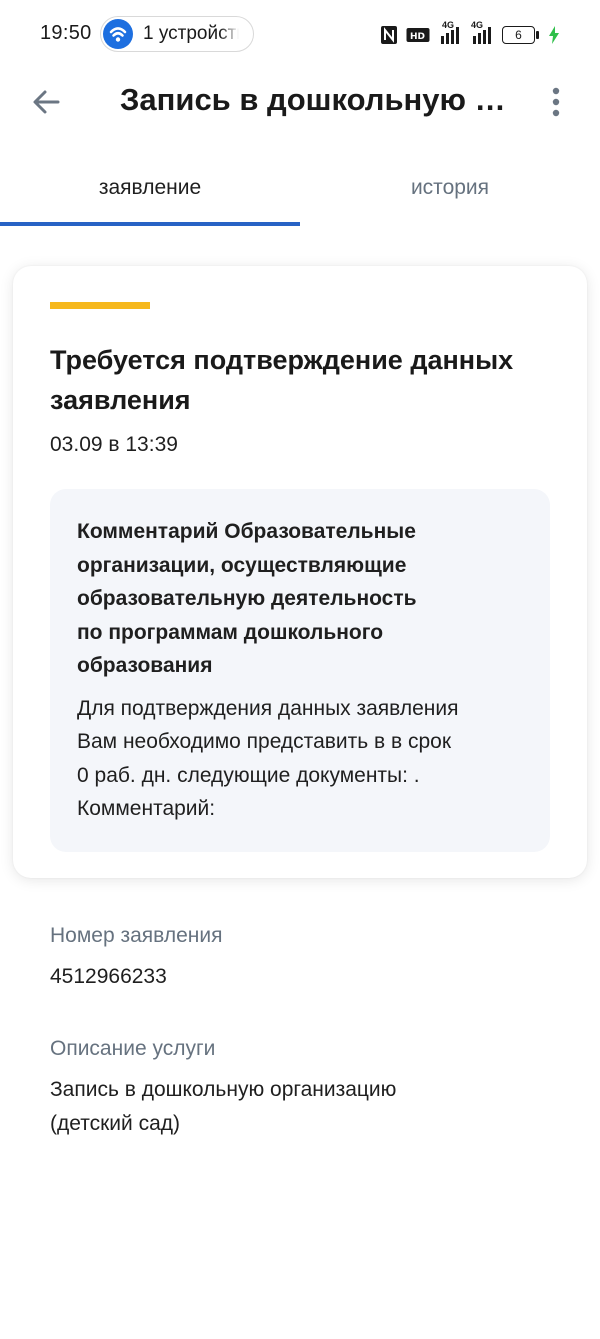 The height and width of the screenshot is (1339, 600). I want to click on status-bar: 19:50 1 устройство HD 4G, so click(300, 35).